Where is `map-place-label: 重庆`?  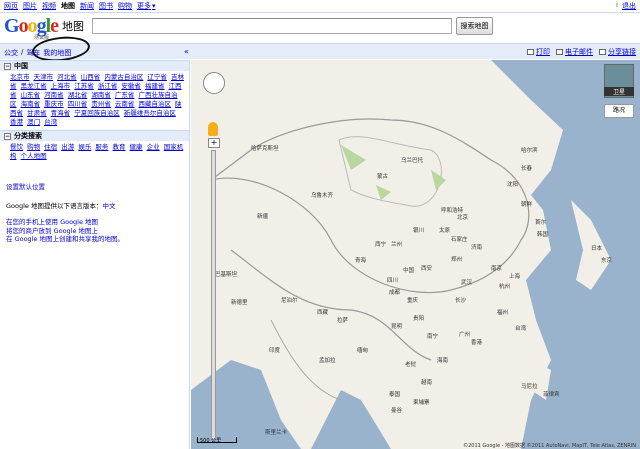
map-place-label: 重庆 is located at coordinates (413, 301).